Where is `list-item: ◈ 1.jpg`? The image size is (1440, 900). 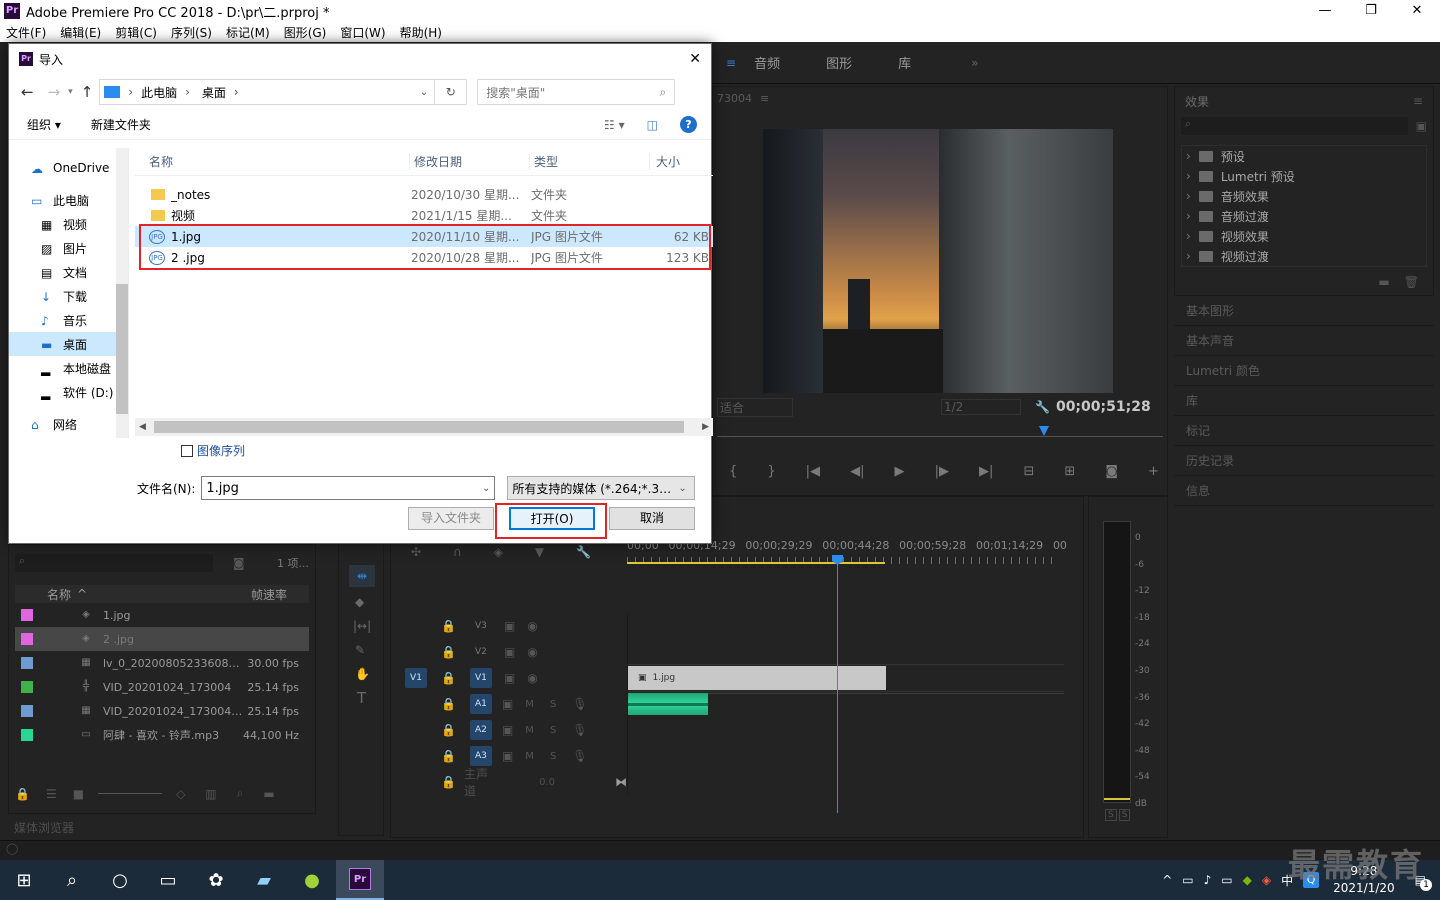 list-item: ◈ 1.jpg is located at coordinates (162, 615).